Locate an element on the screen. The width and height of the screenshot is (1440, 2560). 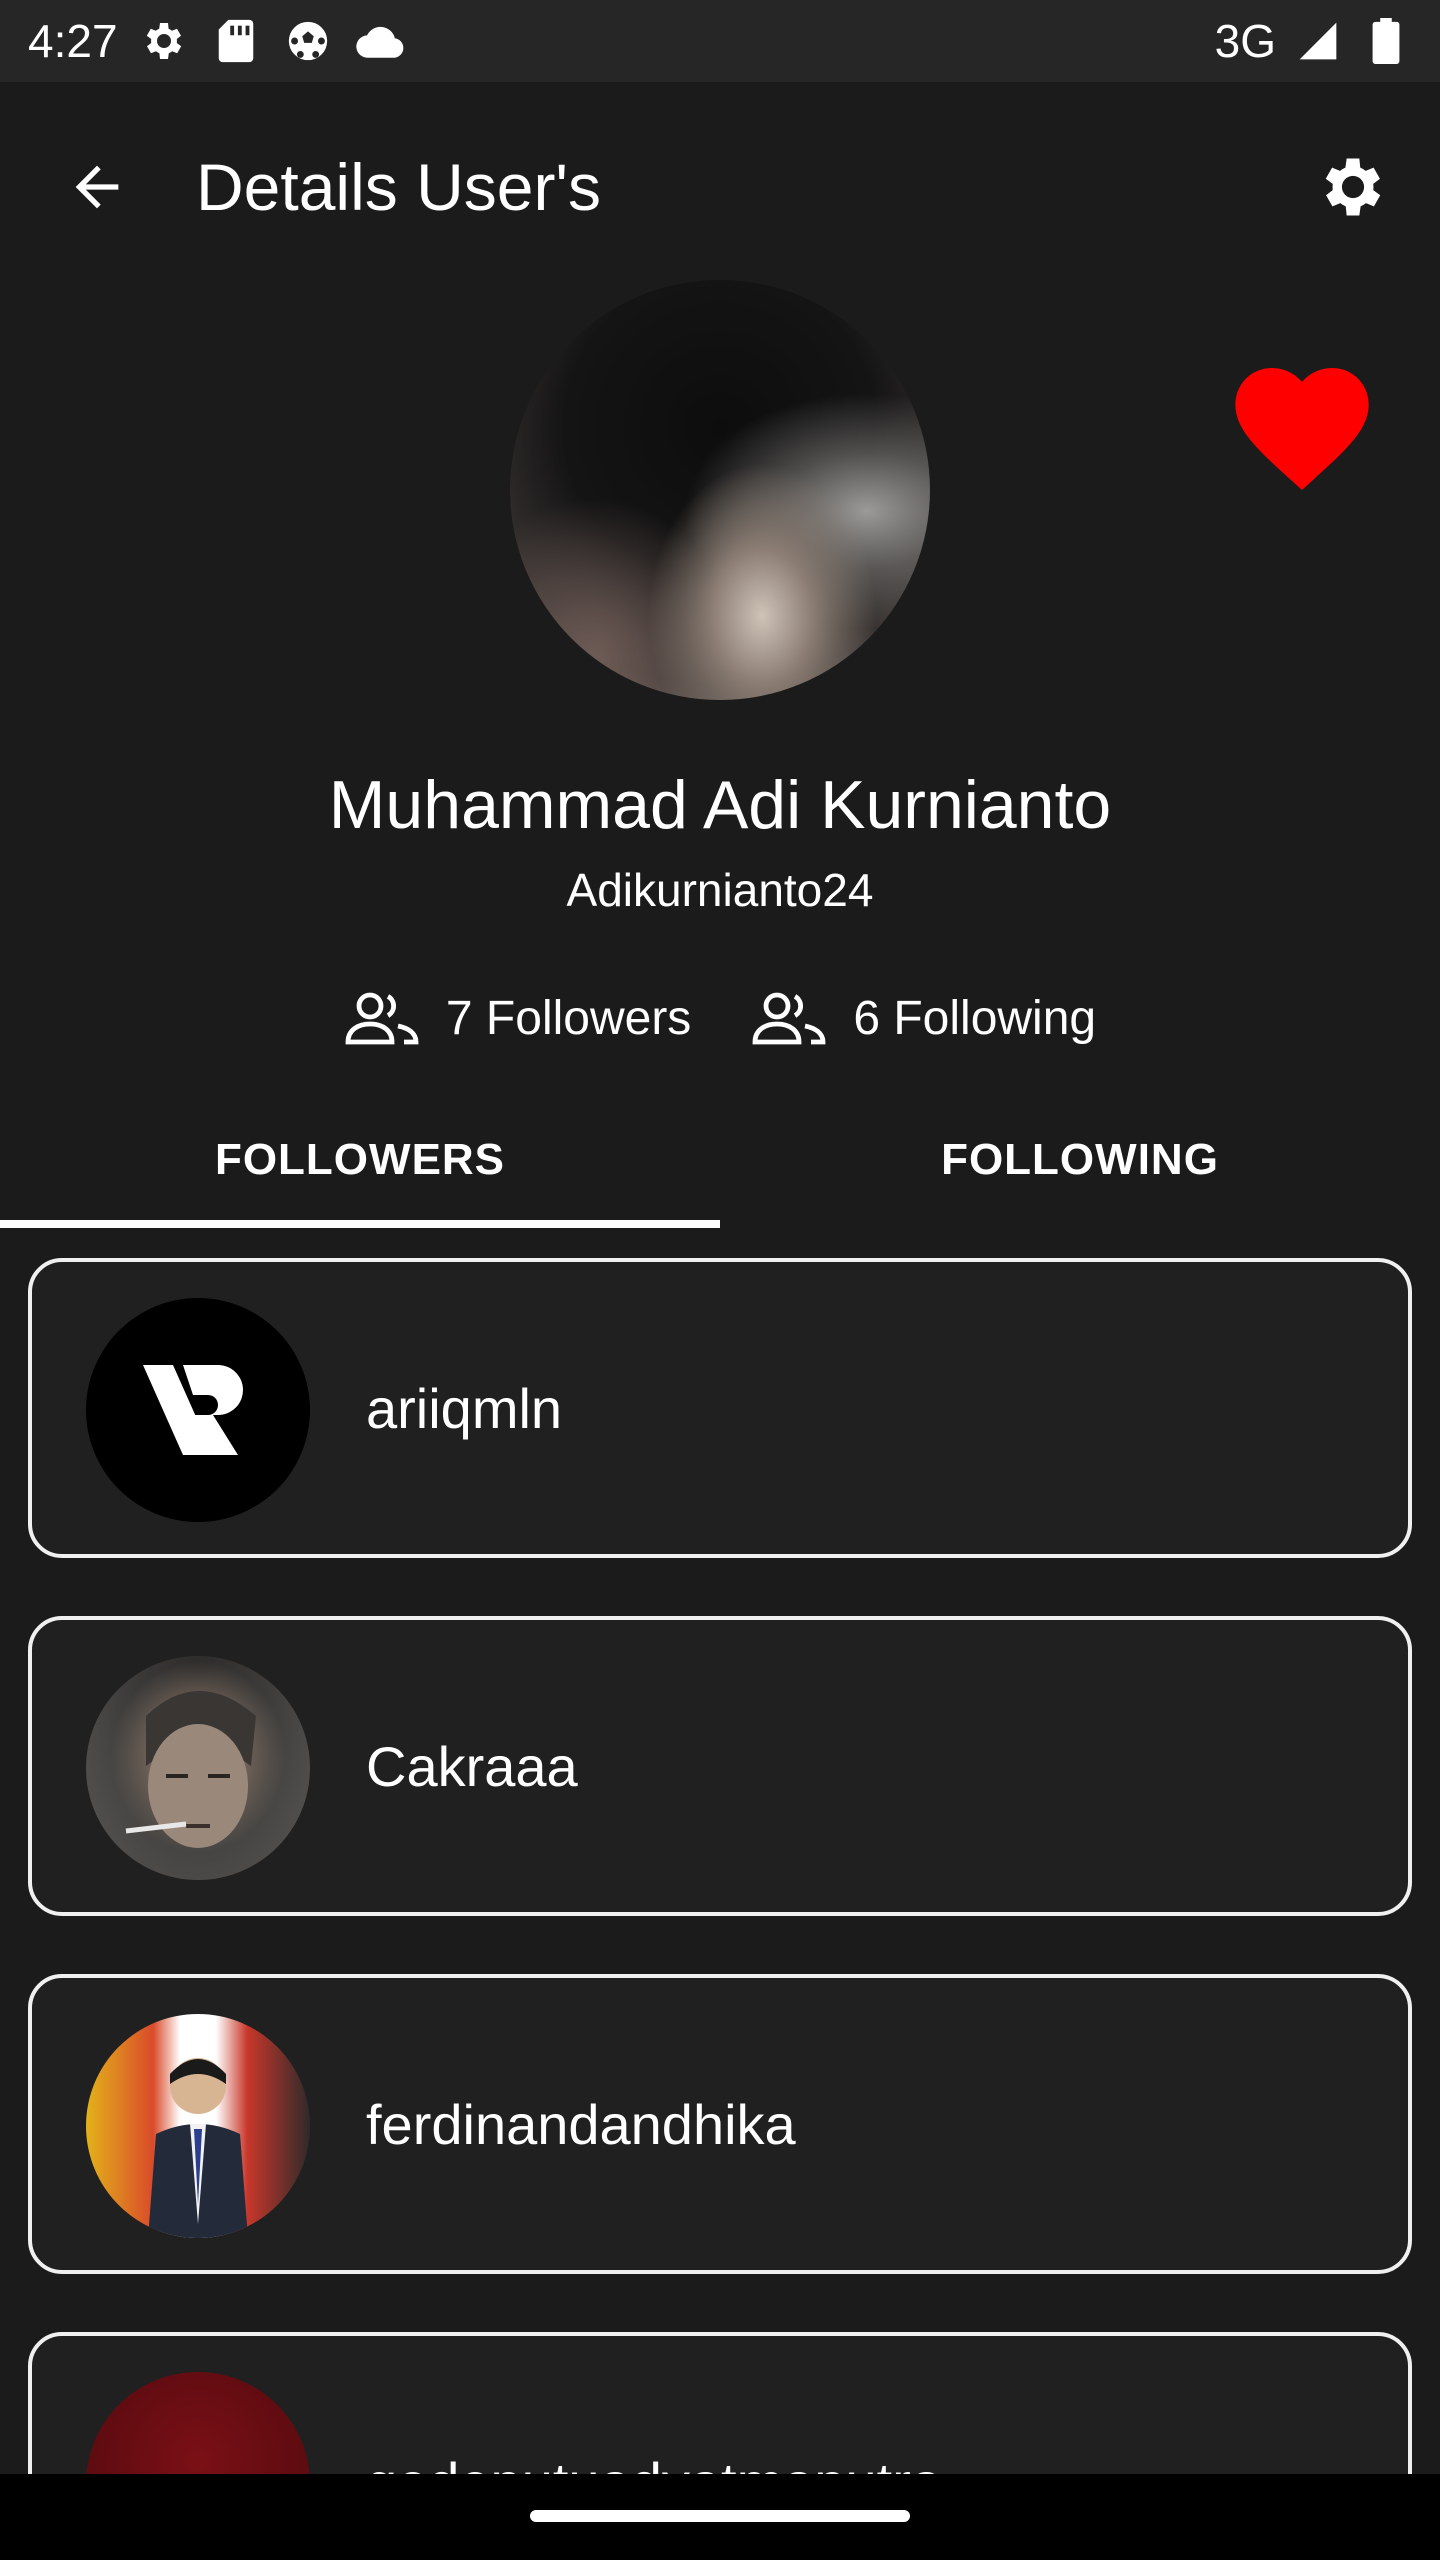
settings-button is located at coordinates (1353, 187).